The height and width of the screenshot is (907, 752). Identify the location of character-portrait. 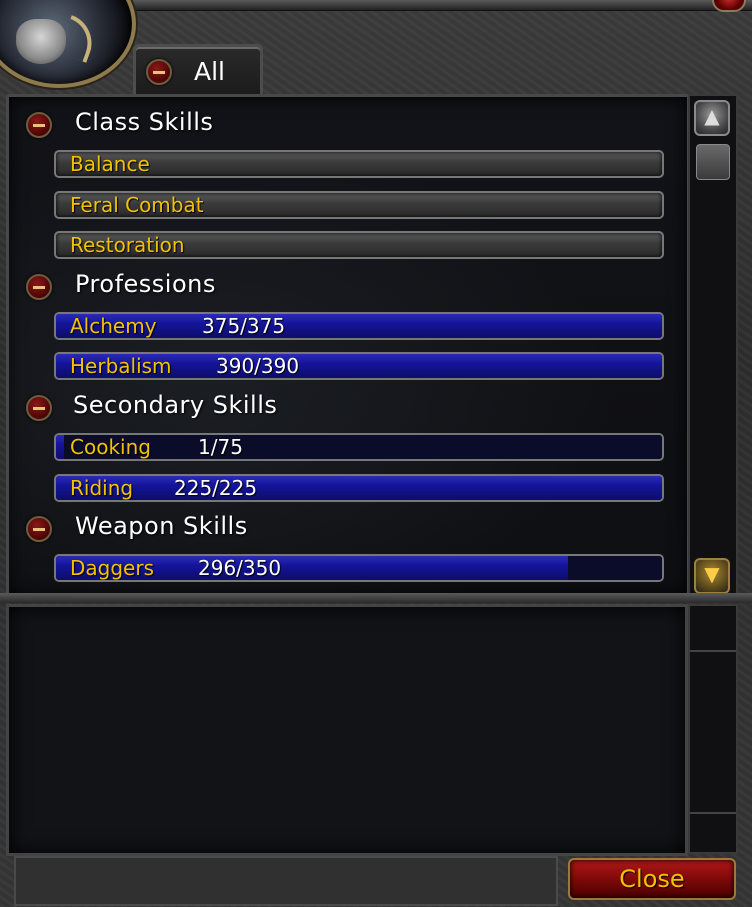
(68, 44).